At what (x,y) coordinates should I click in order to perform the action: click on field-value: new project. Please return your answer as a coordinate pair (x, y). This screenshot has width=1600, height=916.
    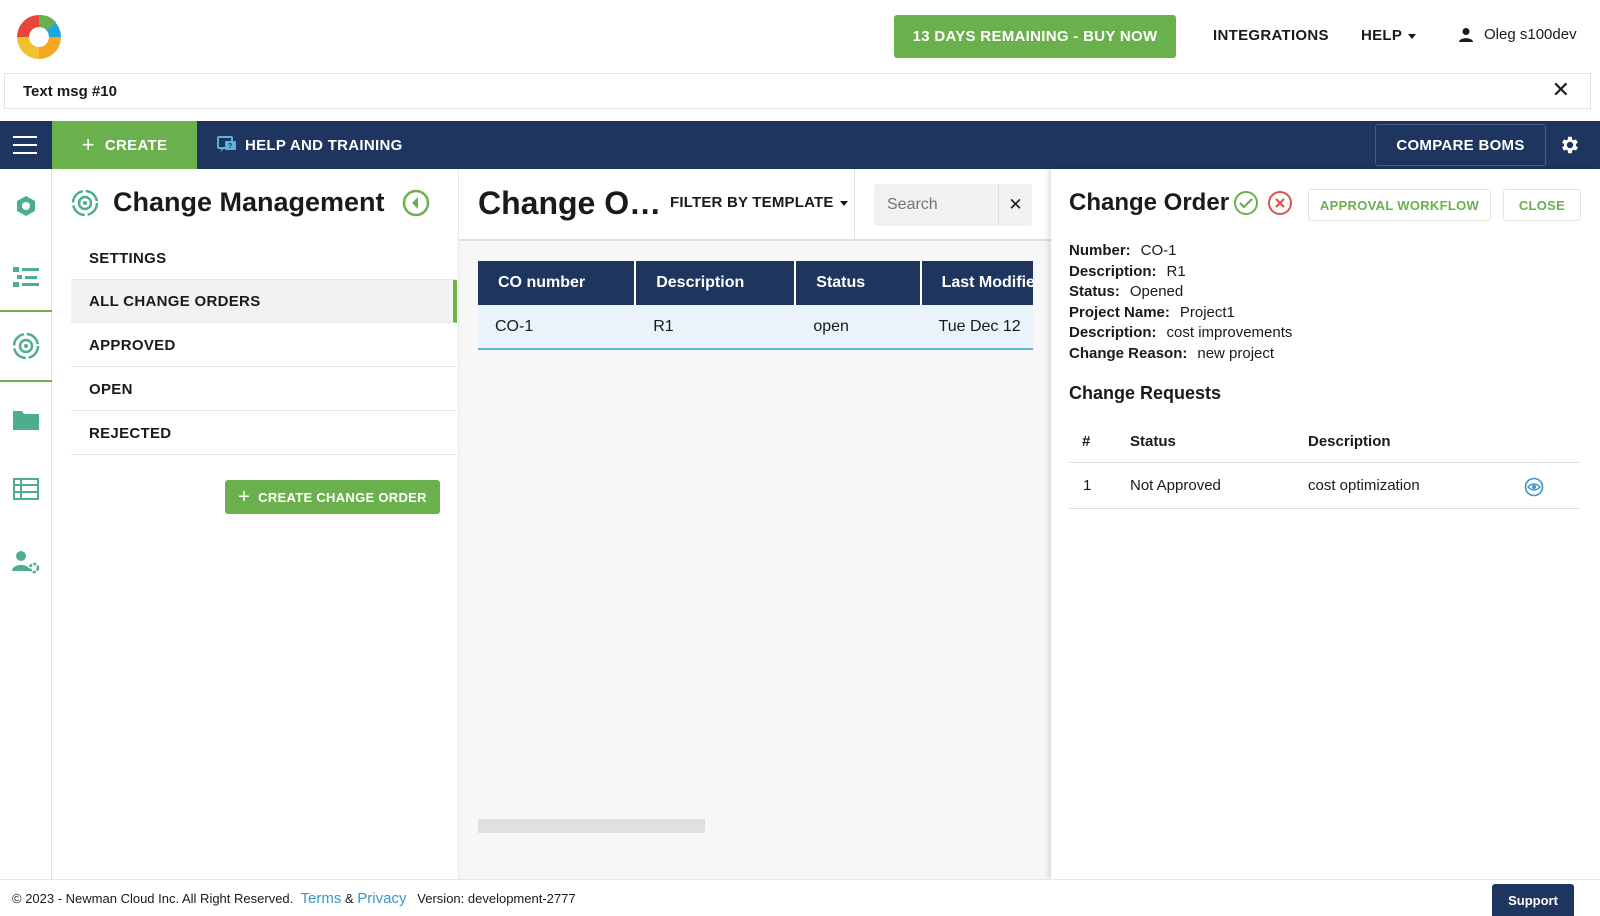
    Looking at the image, I should click on (1236, 353).